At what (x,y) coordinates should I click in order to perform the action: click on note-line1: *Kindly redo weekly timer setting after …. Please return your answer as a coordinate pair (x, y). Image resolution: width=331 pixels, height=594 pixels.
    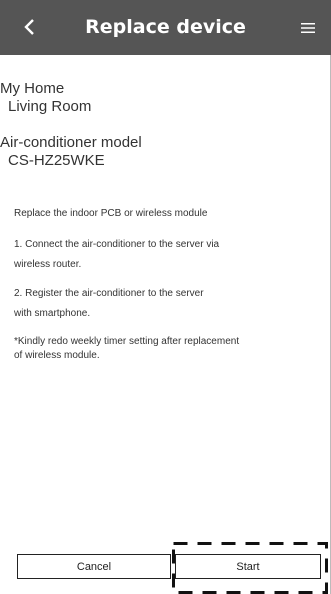
    Looking at the image, I should click on (127, 341).